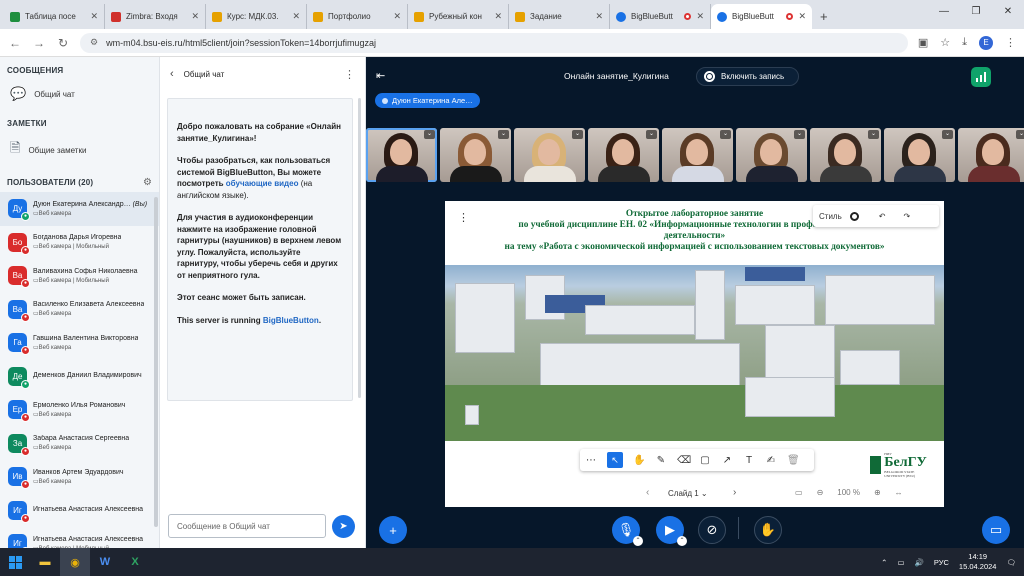  I want to click on user-list-scrollbar, so click(156, 362).